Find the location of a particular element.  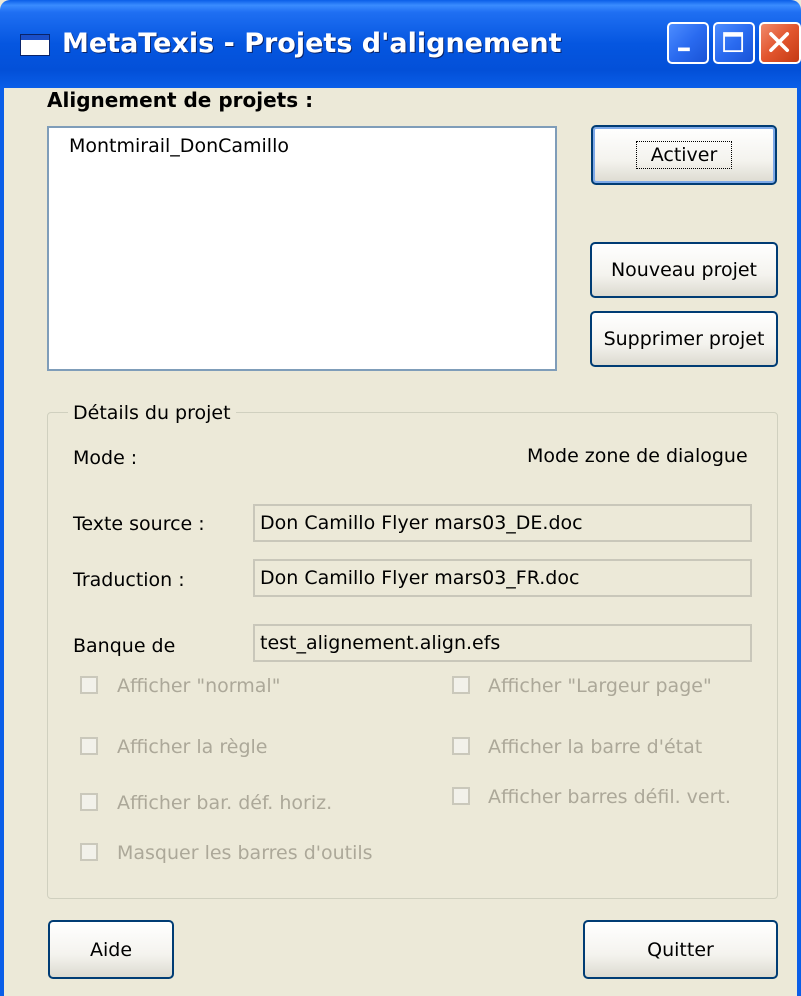

translation-field: Don Camillo Flyer mars03_FR.doc is located at coordinates (502, 578).